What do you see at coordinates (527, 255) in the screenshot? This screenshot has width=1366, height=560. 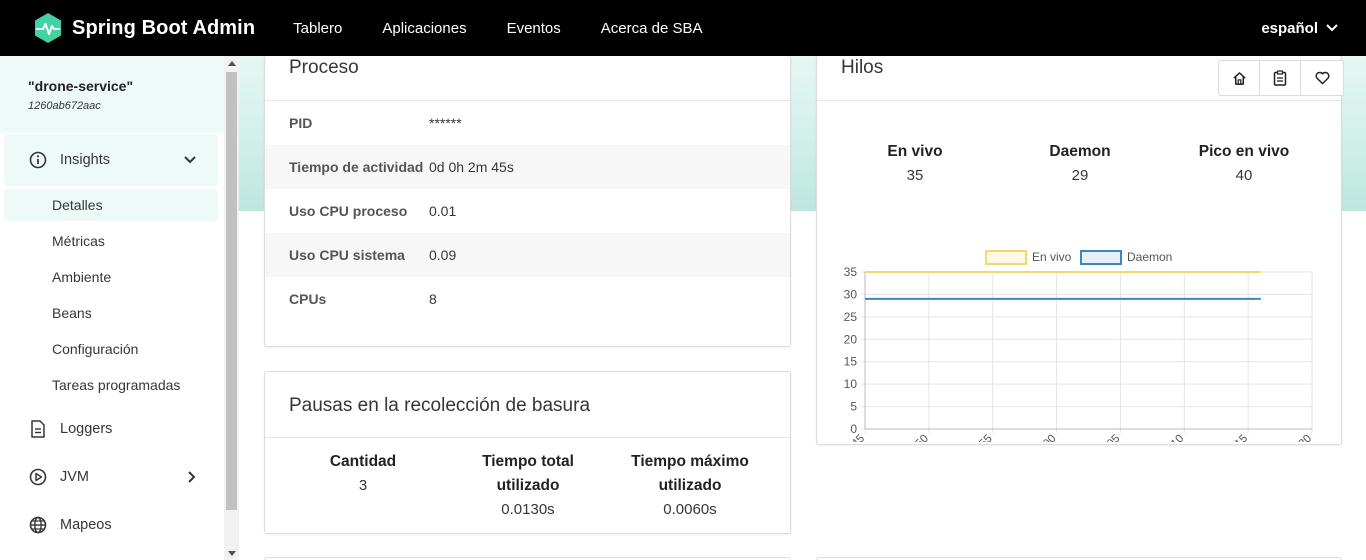 I see `process-row: Uso CPU sistema 0.09` at bounding box center [527, 255].